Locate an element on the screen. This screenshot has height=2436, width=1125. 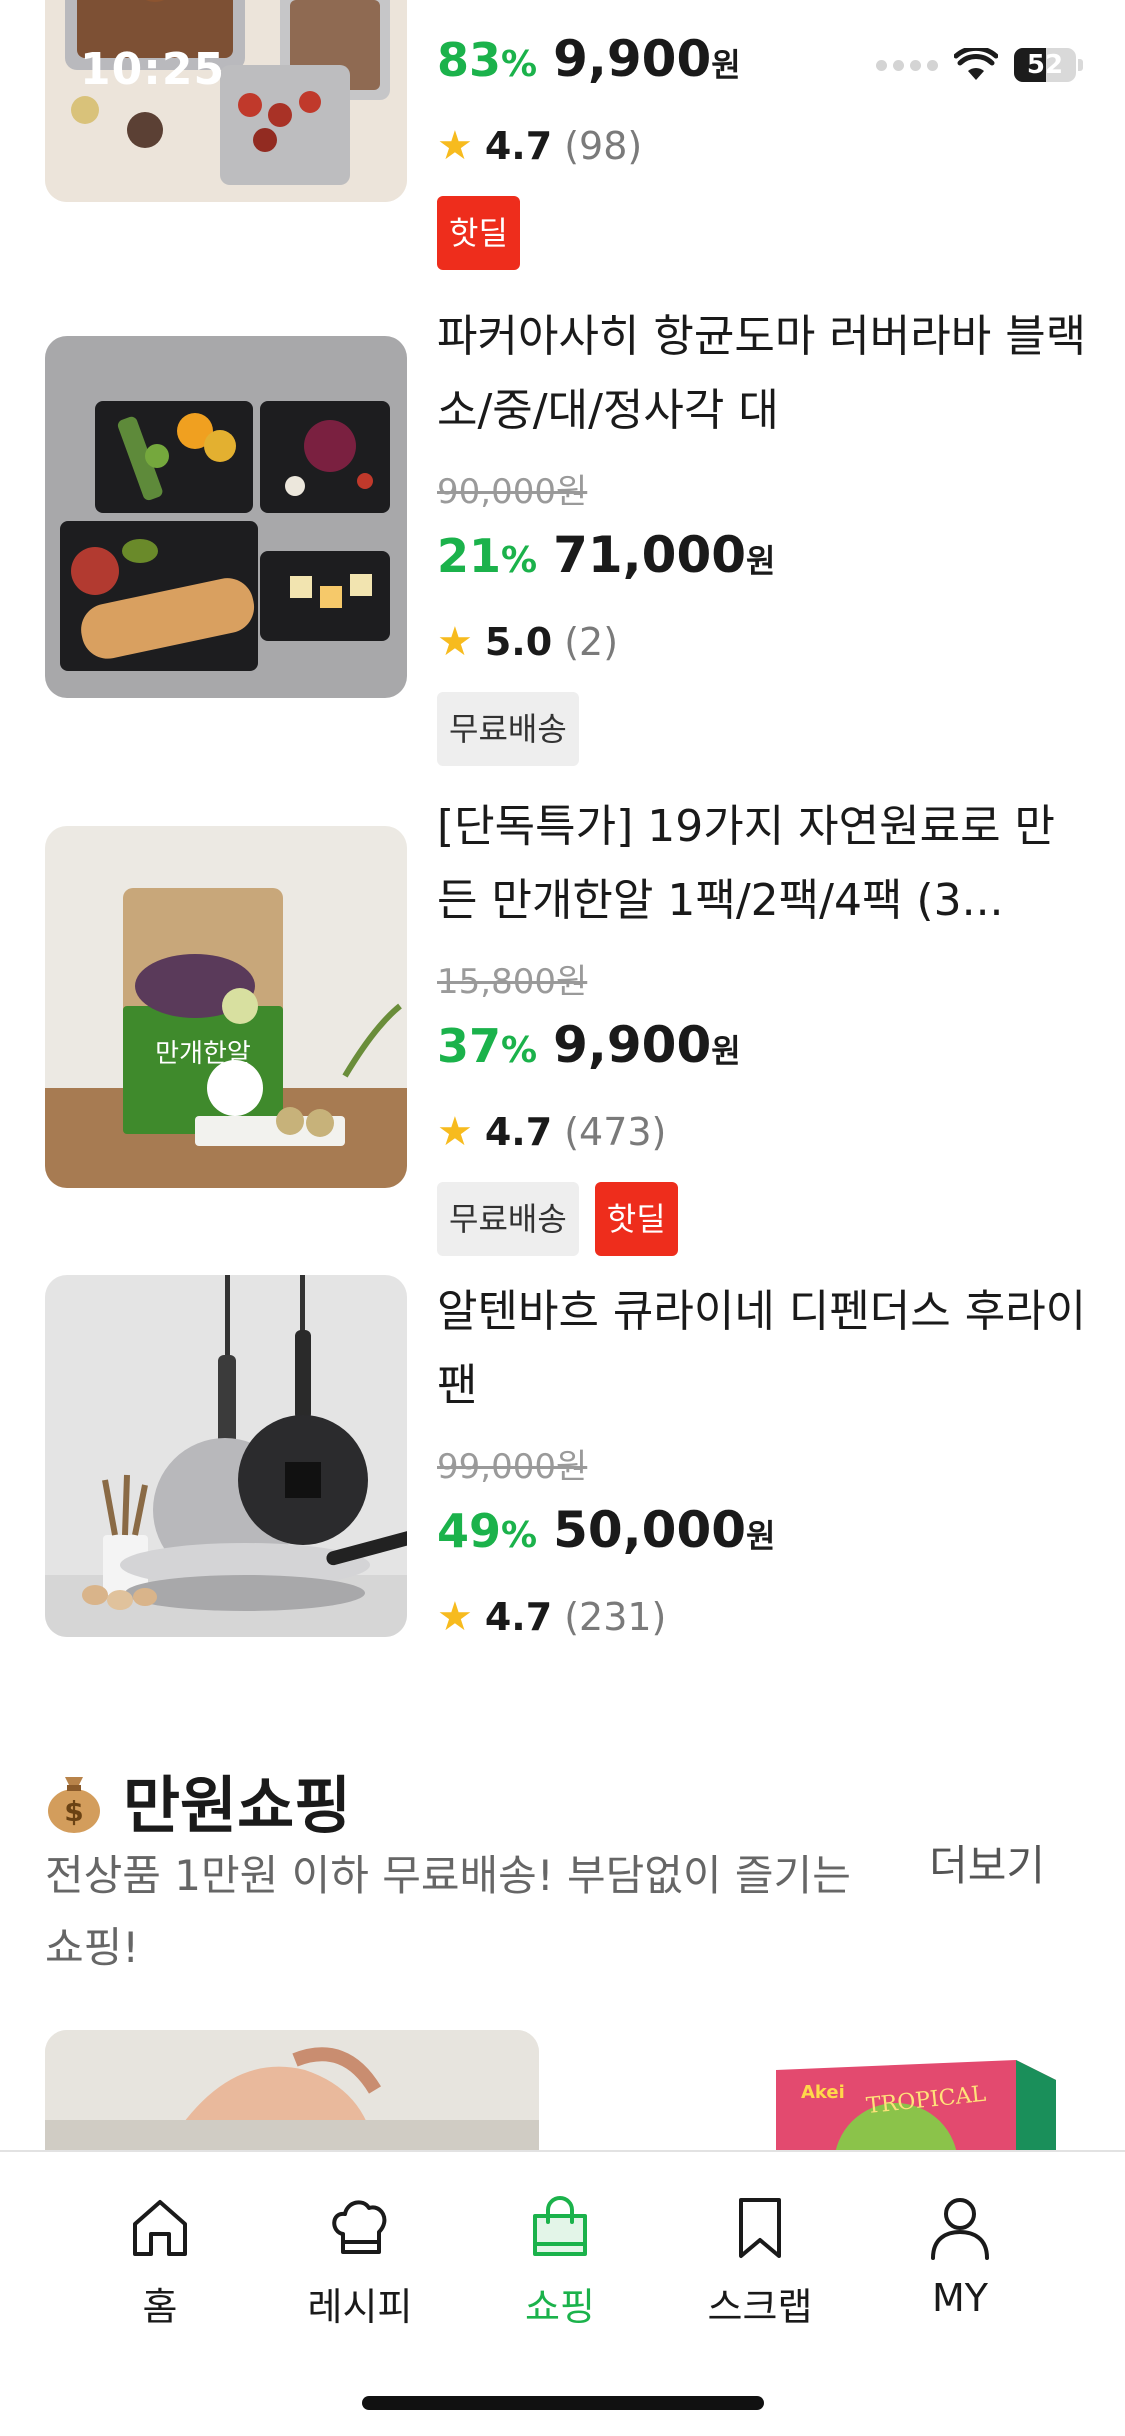
chef-hat-icon is located at coordinates (359, 2227).